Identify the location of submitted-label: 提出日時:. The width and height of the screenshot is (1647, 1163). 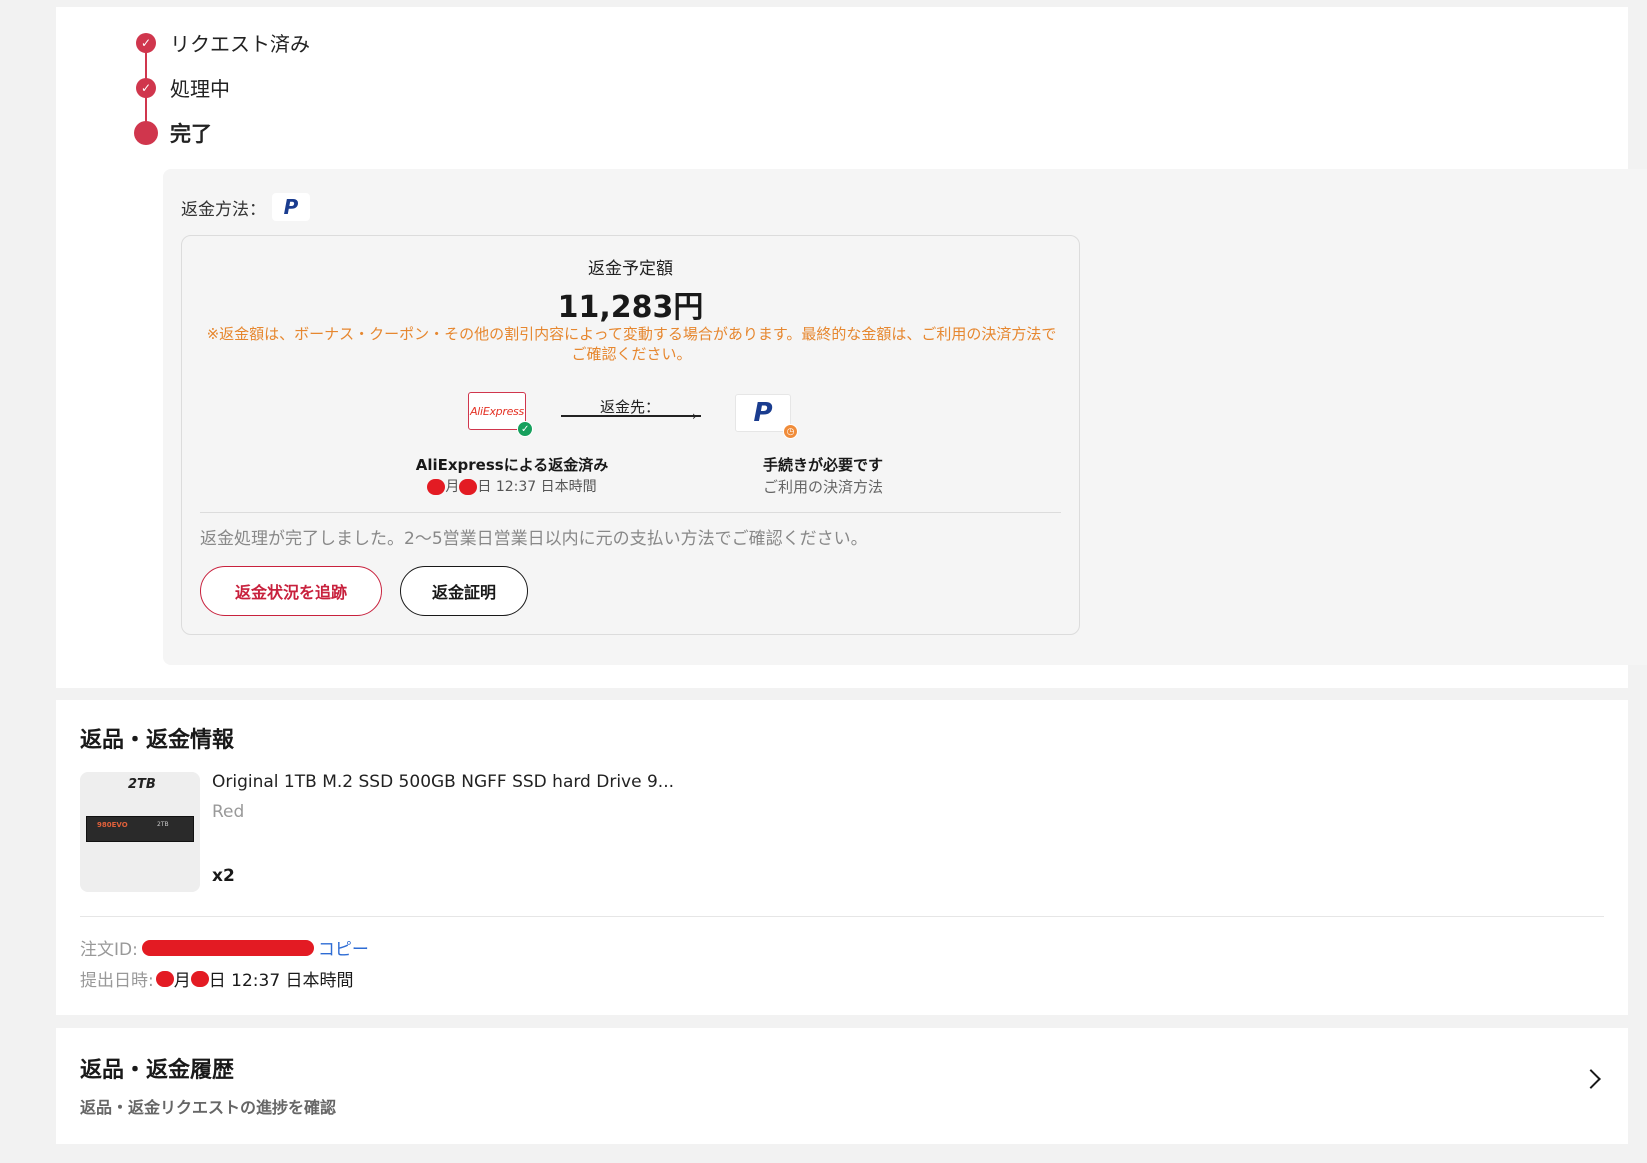
(117, 981).